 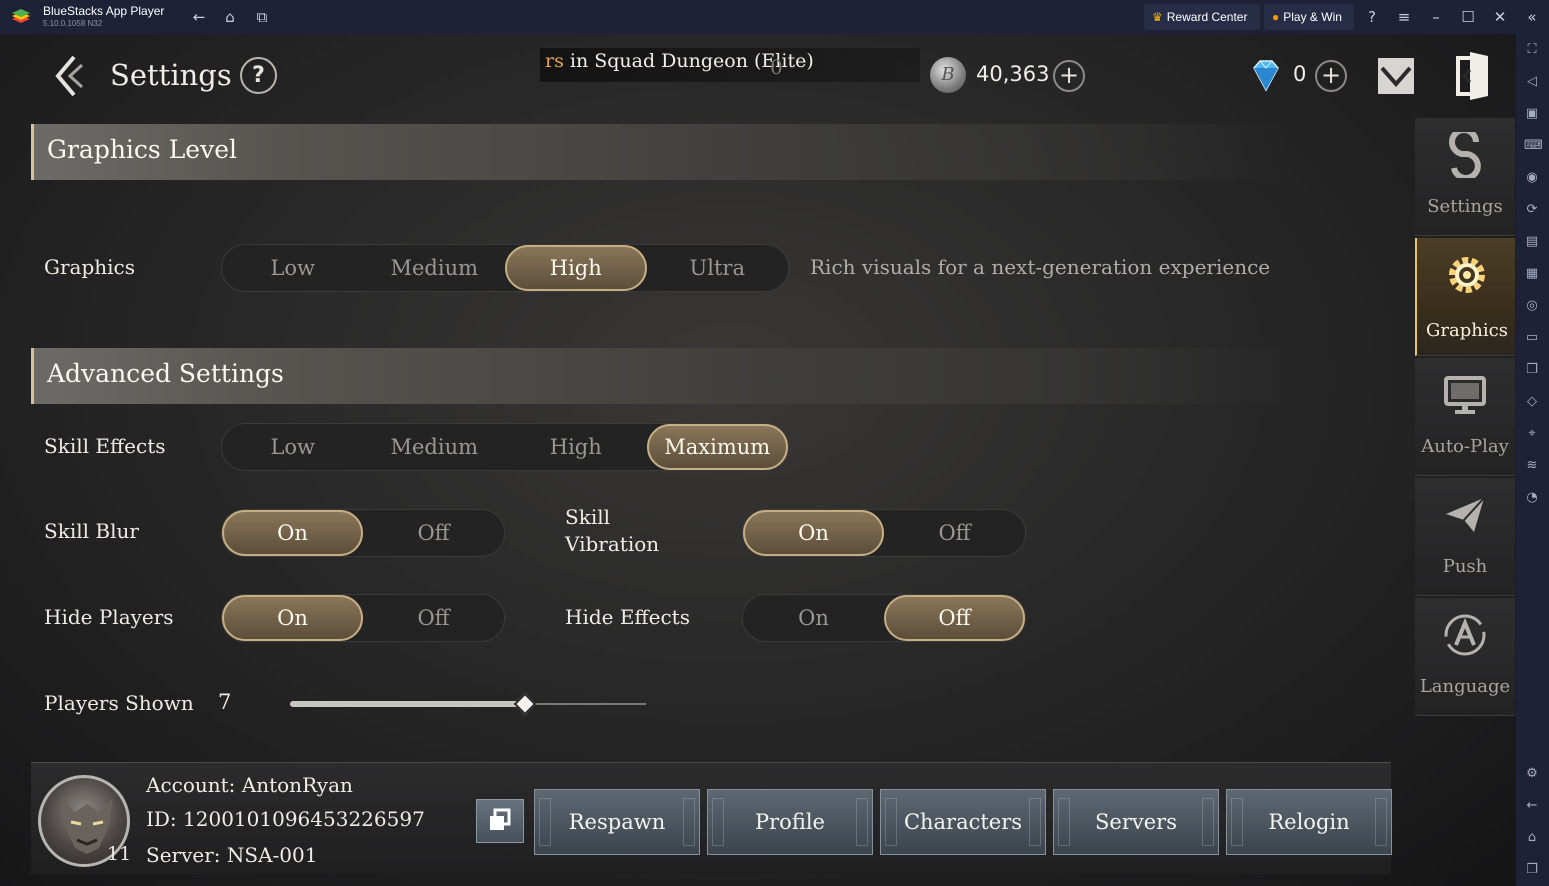 What do you see at coordinates (776, 67) in the screenshot?
I see `ticker-count: 0` at bounding box center [776, 67].